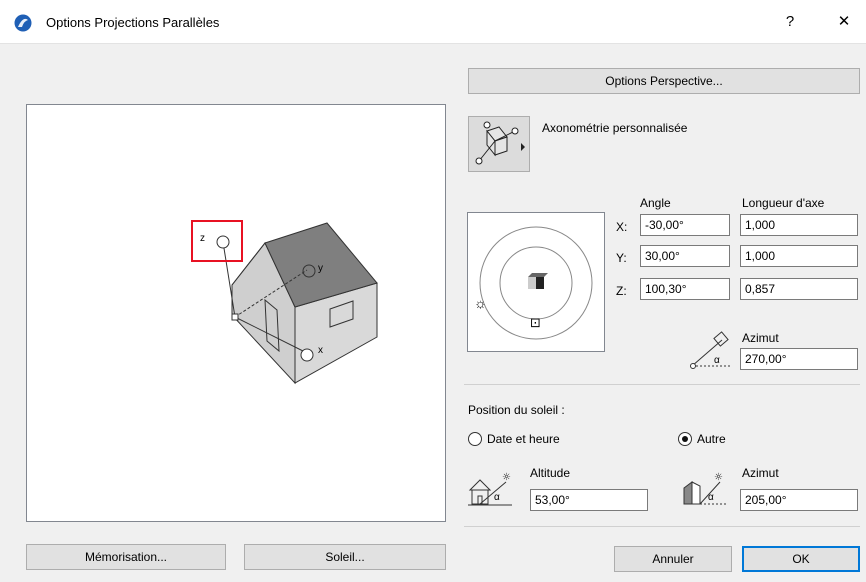 The image size is (866, 582). Describe the element at coordinates (704, 488) in the screenshot. I see `sun-azimuth-icon: ☼ α` at that location.